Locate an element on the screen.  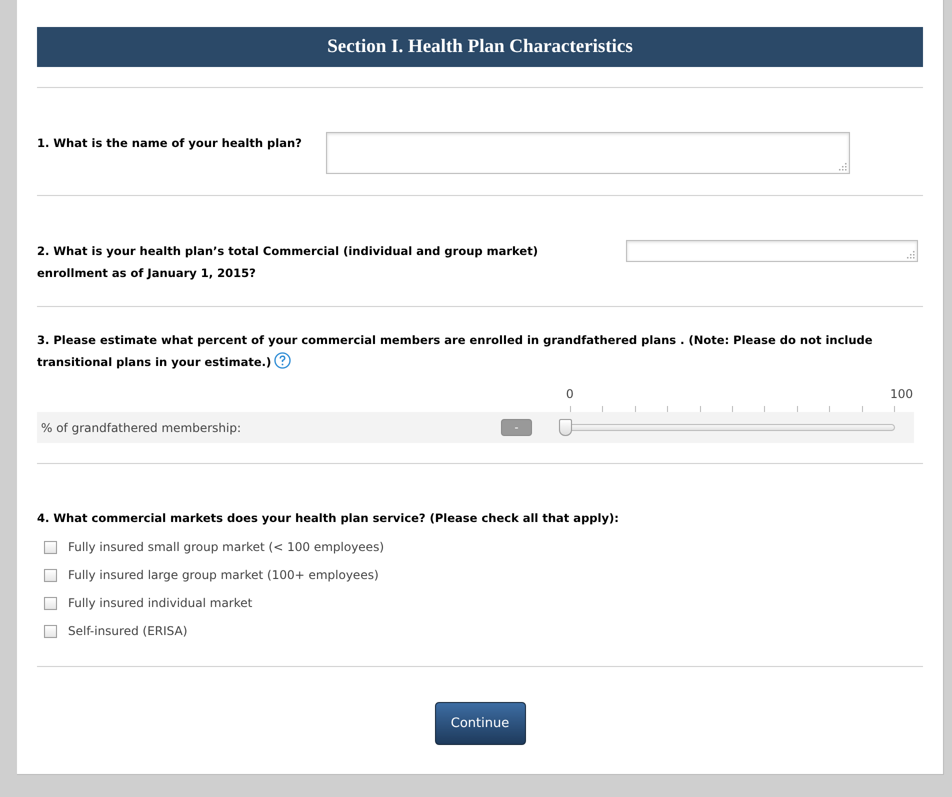
scale-max-label: 100 is located at coordinates (901, 394).